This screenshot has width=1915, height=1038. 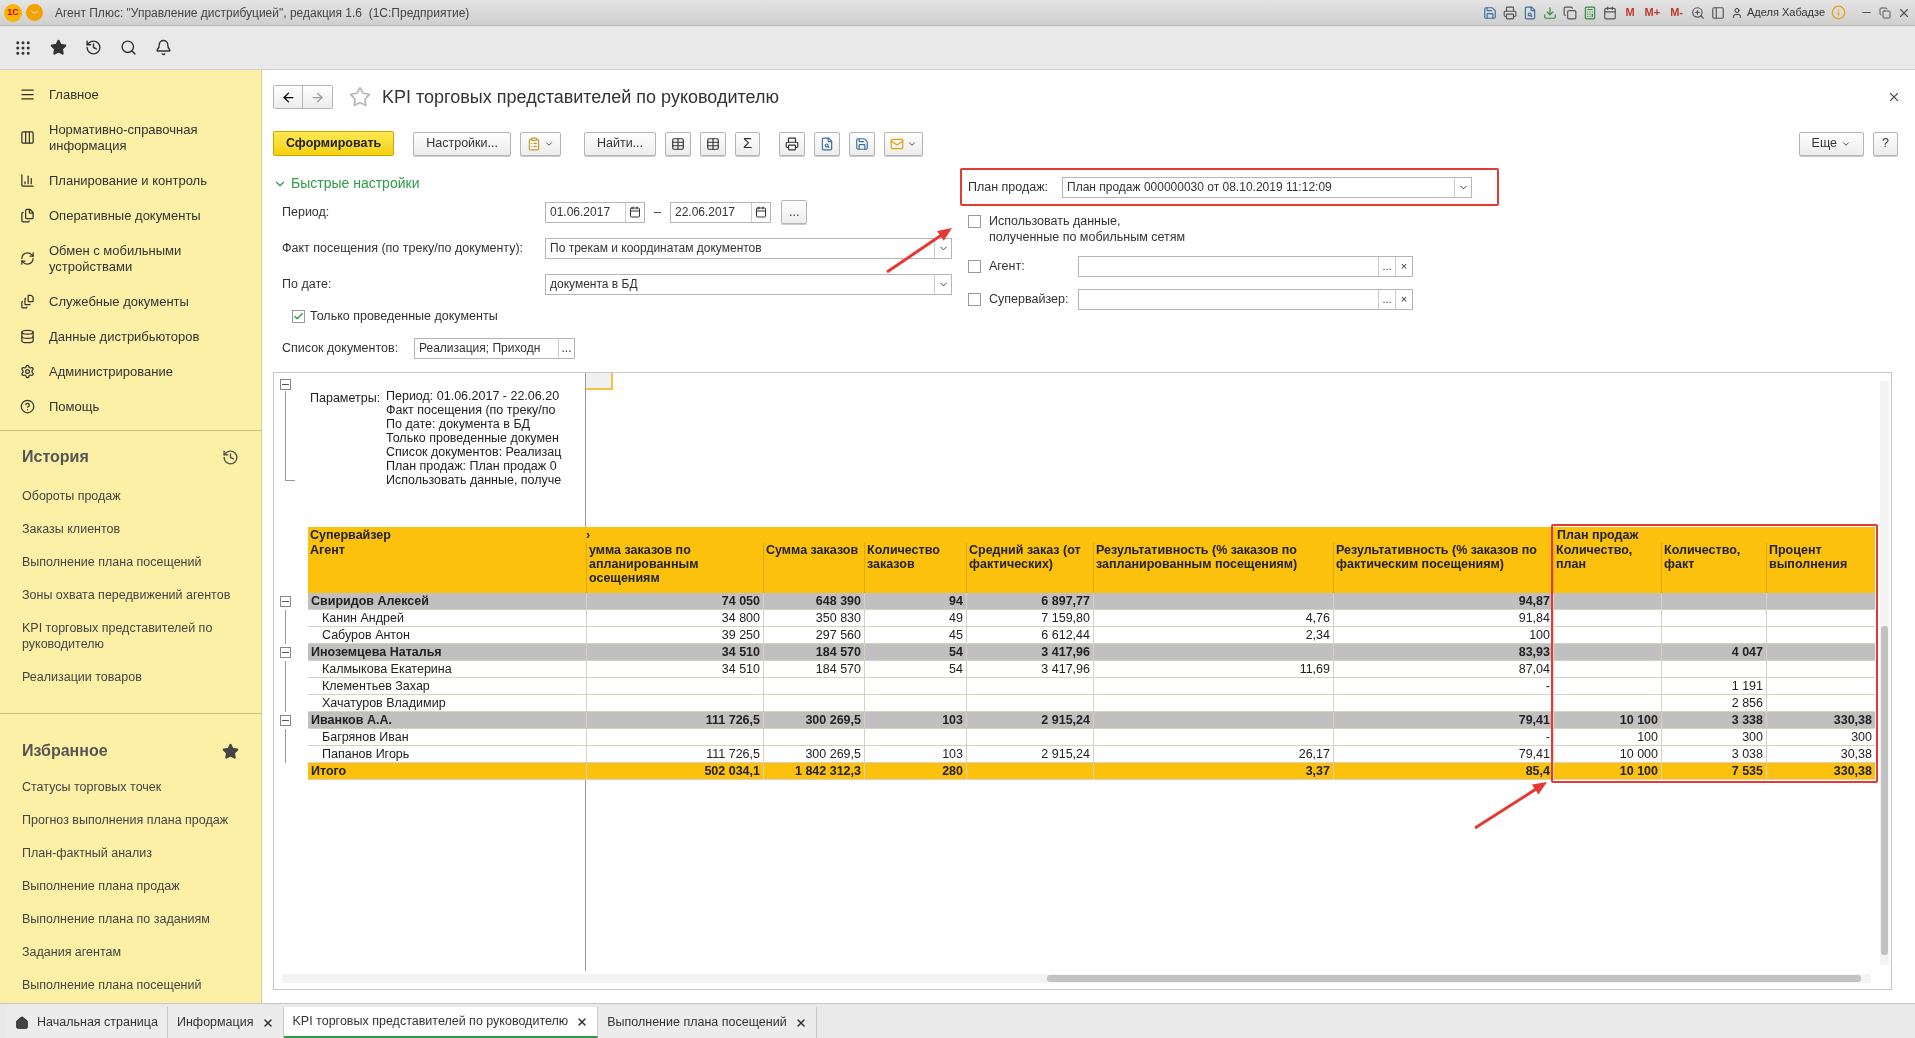 I want to click on panel-icon, so click(x=1718, y=12).